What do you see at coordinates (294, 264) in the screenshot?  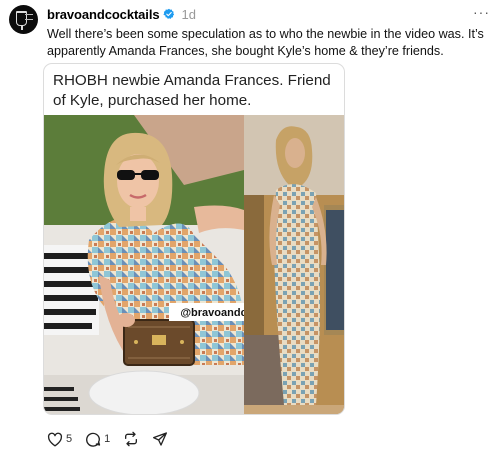 I see `right-photo` at bounding box center [294, 264].